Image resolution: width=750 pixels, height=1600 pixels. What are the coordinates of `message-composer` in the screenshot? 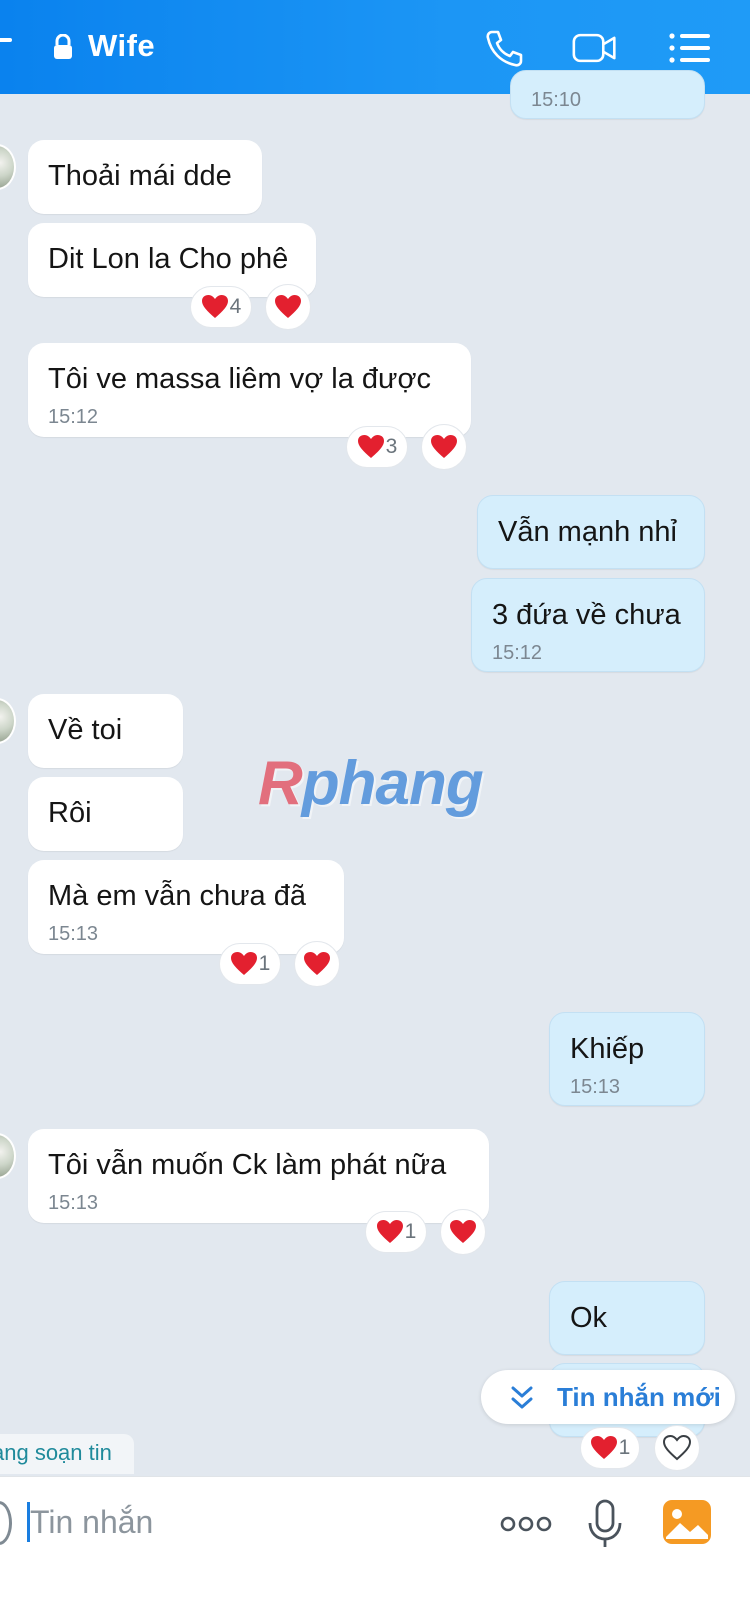 It's located at (375, 1538).